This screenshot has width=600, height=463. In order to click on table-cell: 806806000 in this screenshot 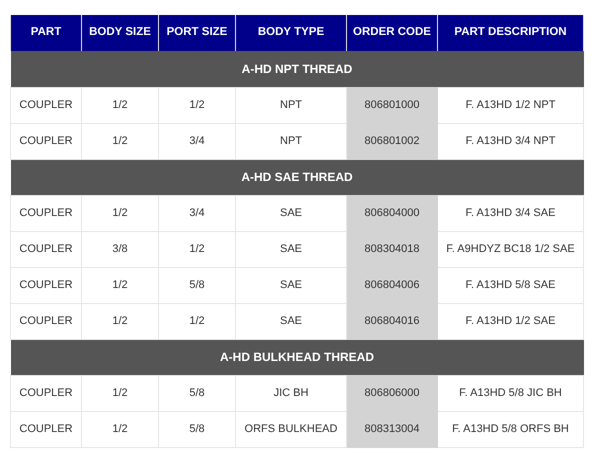, I will do `click(392, 393)`.